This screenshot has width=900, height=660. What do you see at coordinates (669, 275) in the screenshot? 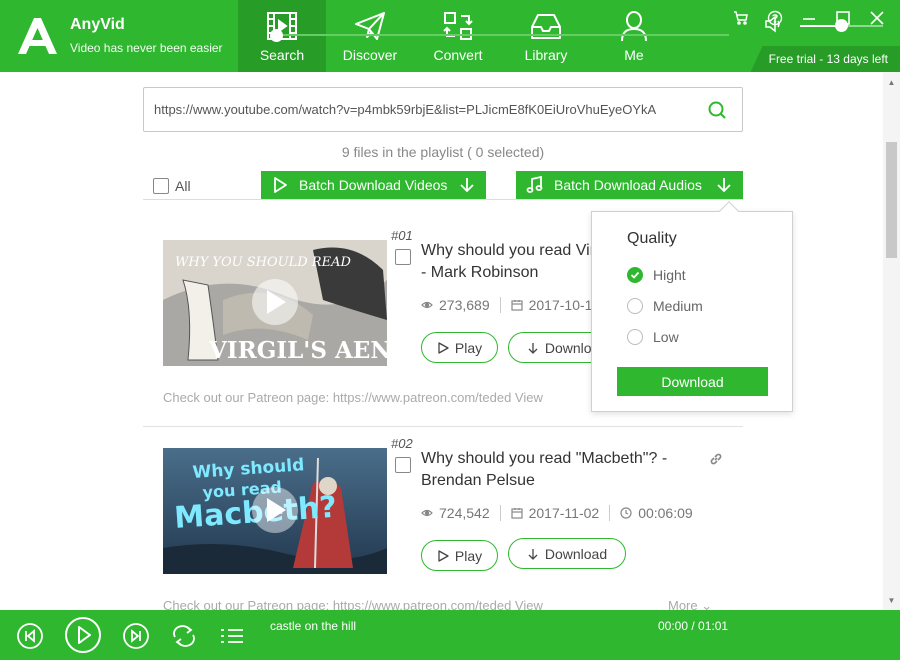
I see `option-label: Hight` at bounding box center [669, 275].